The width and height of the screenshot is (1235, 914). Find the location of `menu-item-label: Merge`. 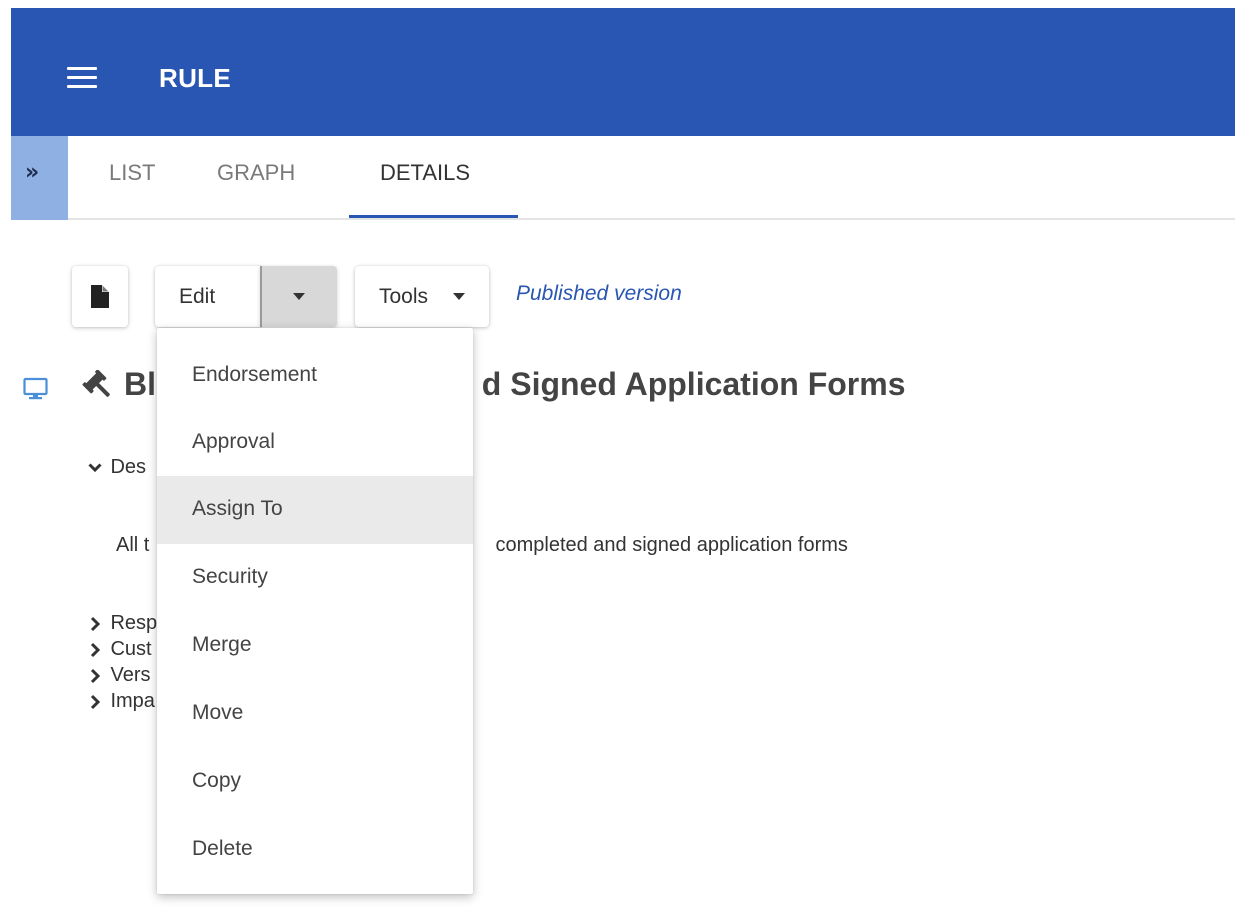

menu-item-label: Merge is located at coordinates (222, 644).